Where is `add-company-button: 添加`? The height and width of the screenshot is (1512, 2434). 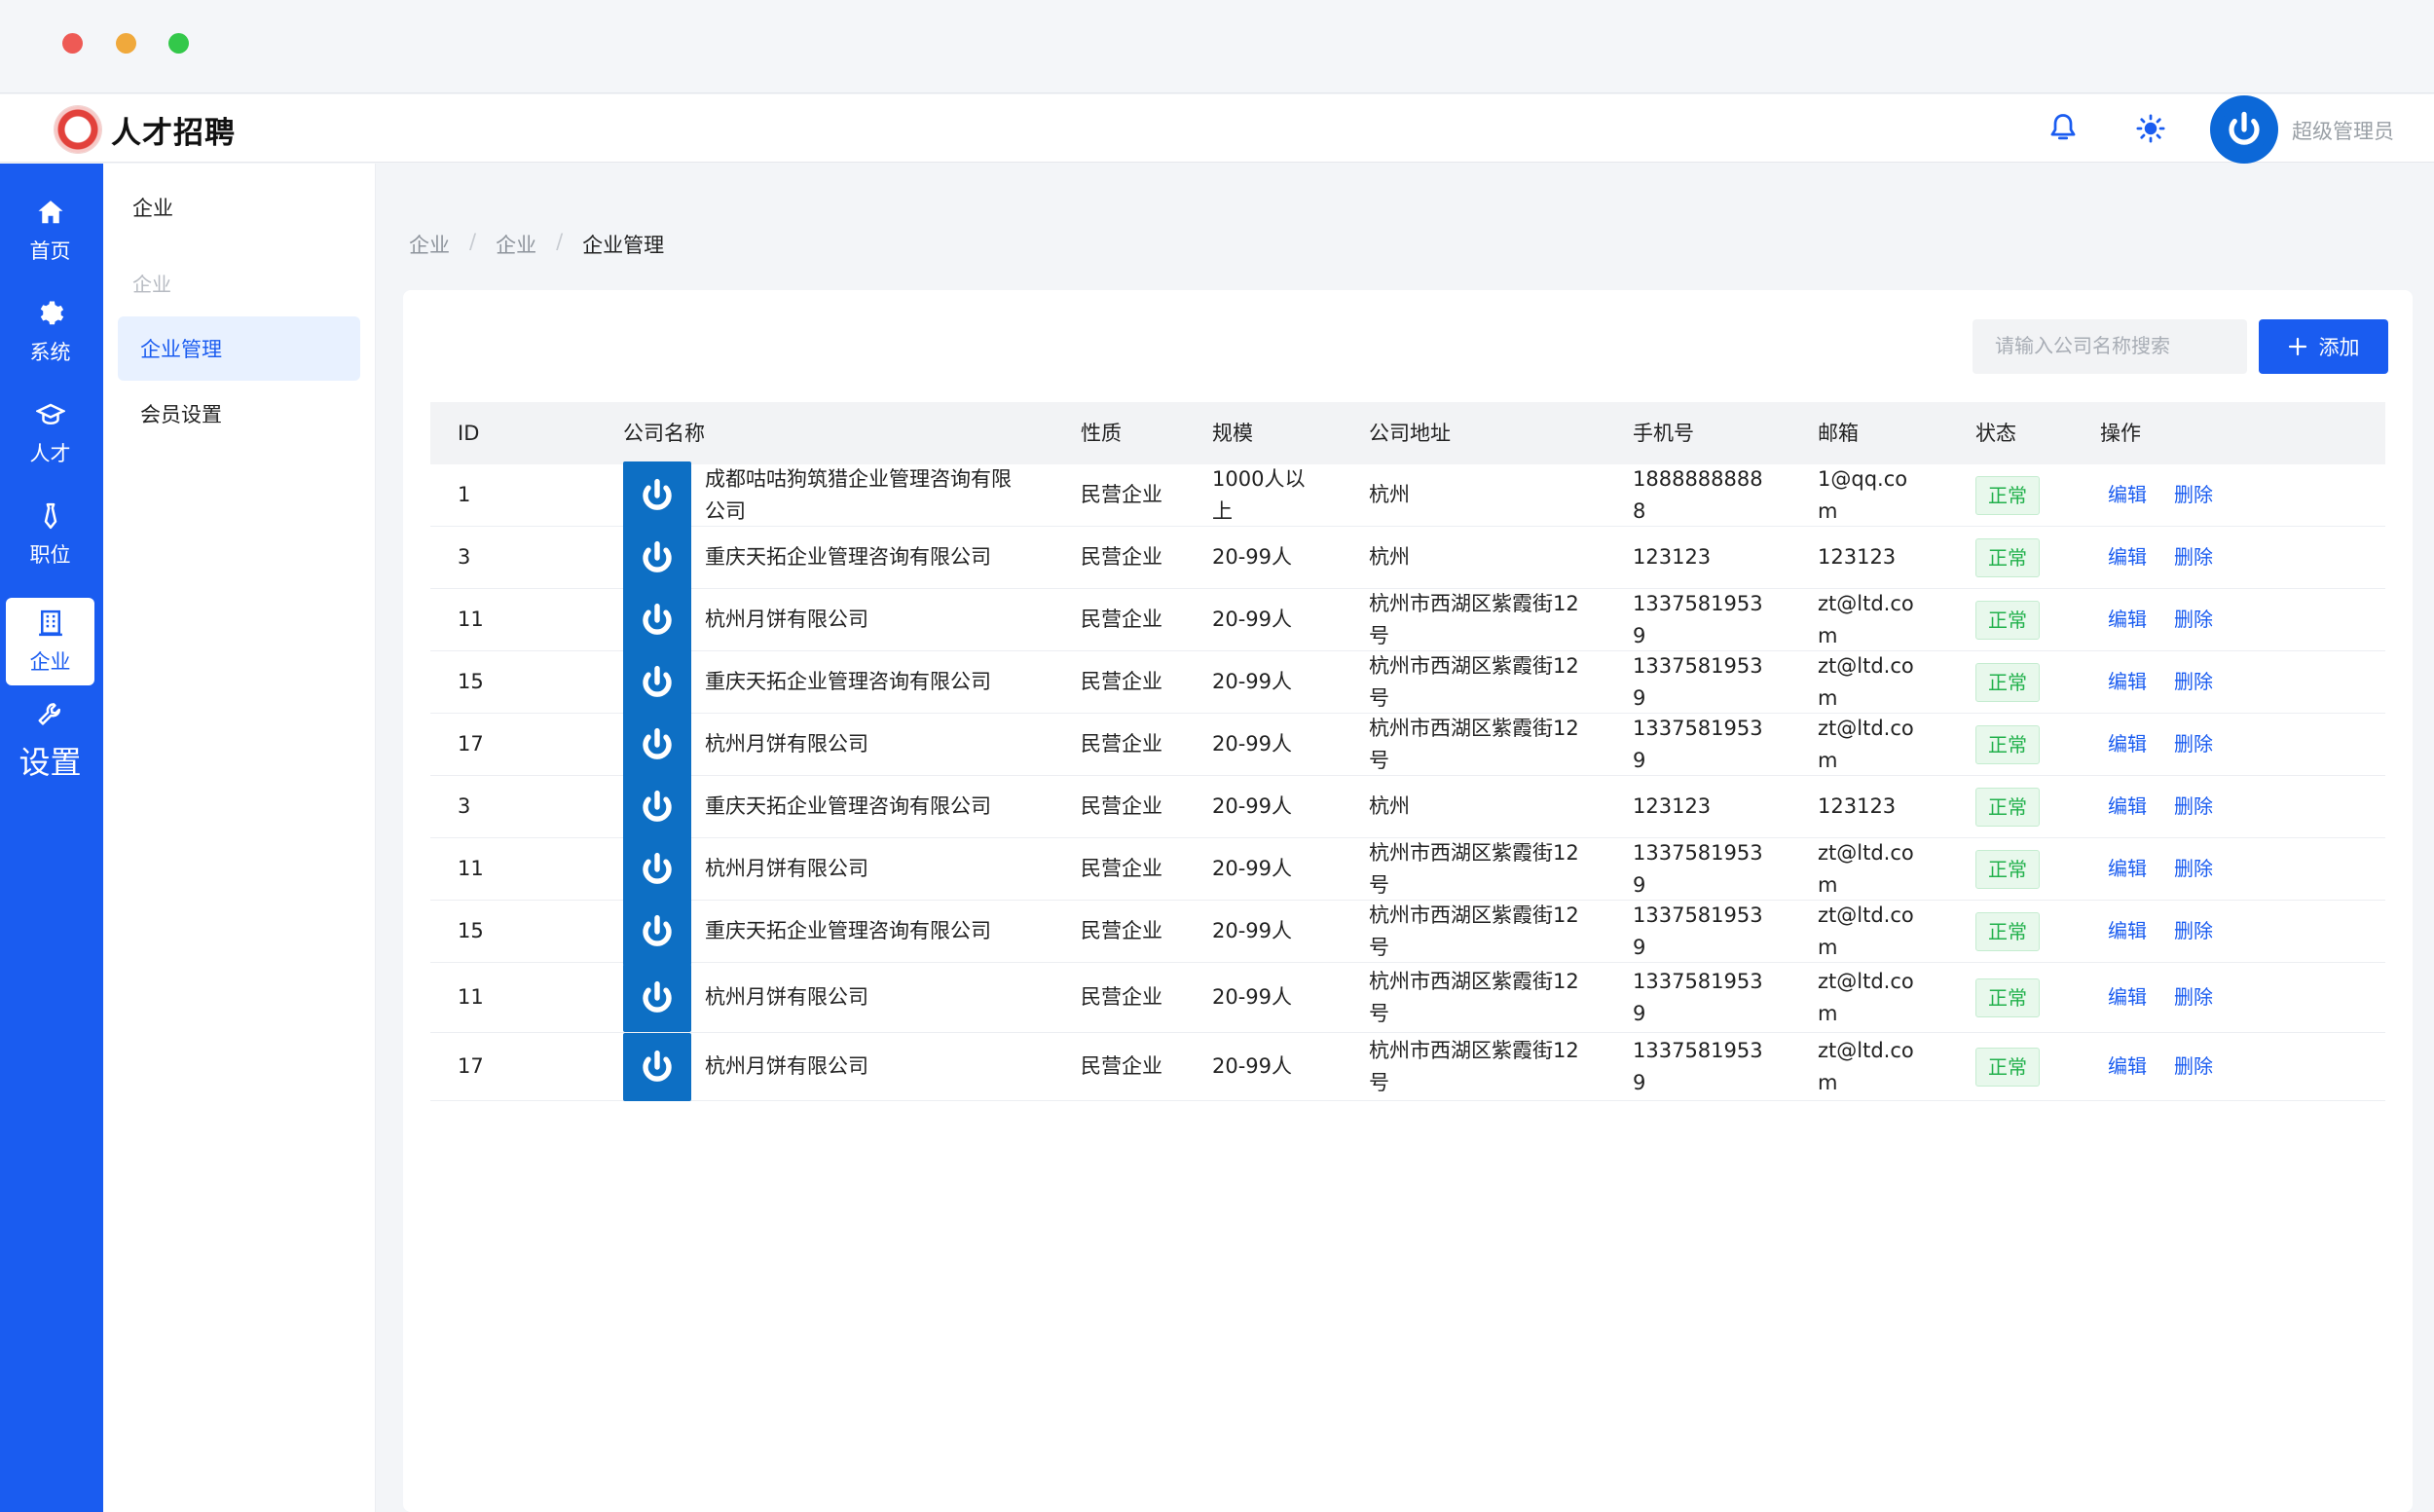 add-company-button: 添加 is located at coordinates (2323, 346).